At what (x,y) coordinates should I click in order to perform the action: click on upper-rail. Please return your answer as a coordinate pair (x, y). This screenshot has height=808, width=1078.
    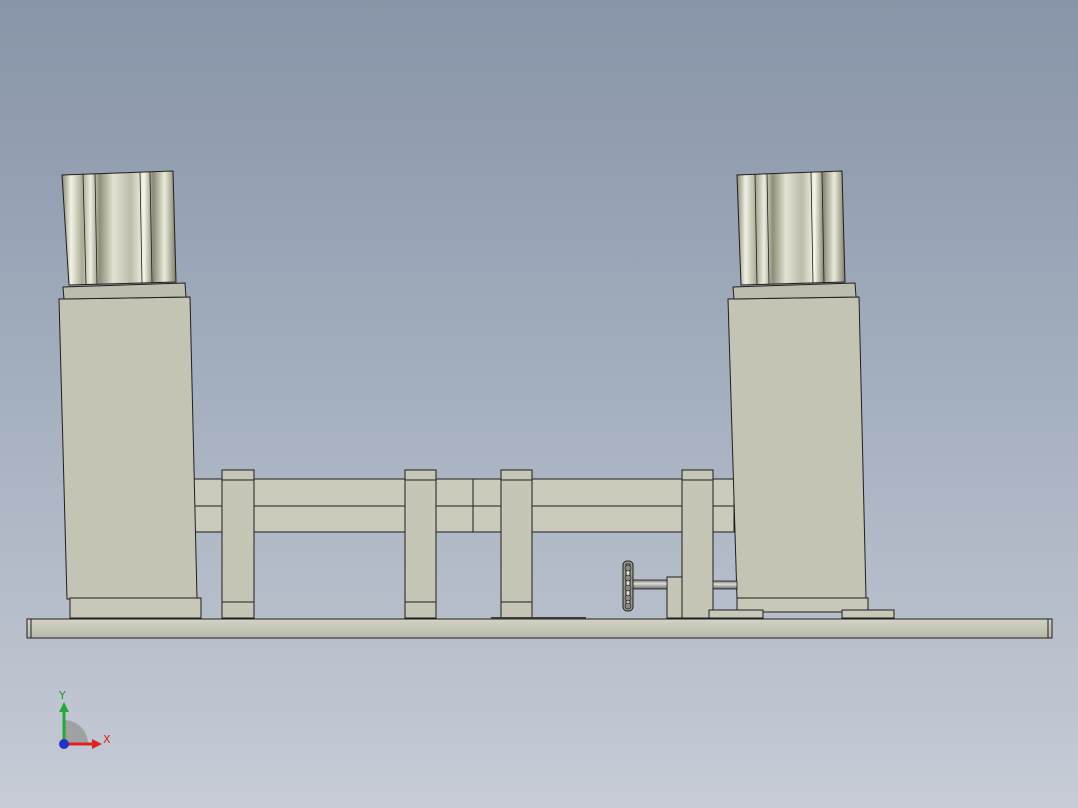
    Looking at the image, I should click on (463, 492).